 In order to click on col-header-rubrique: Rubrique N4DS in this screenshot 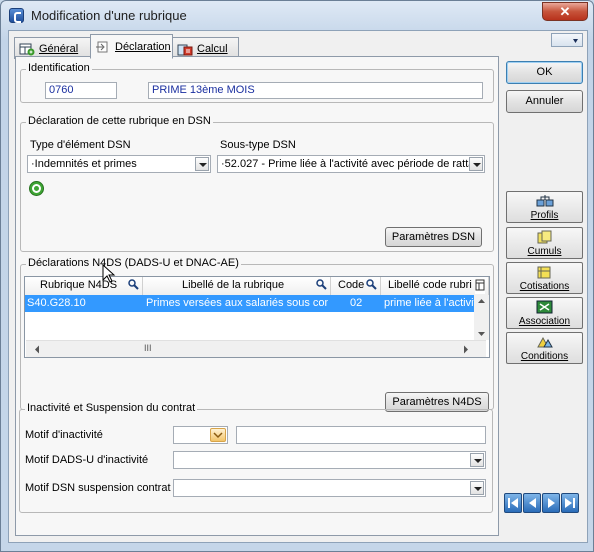, I will do `click(84, 286)`.